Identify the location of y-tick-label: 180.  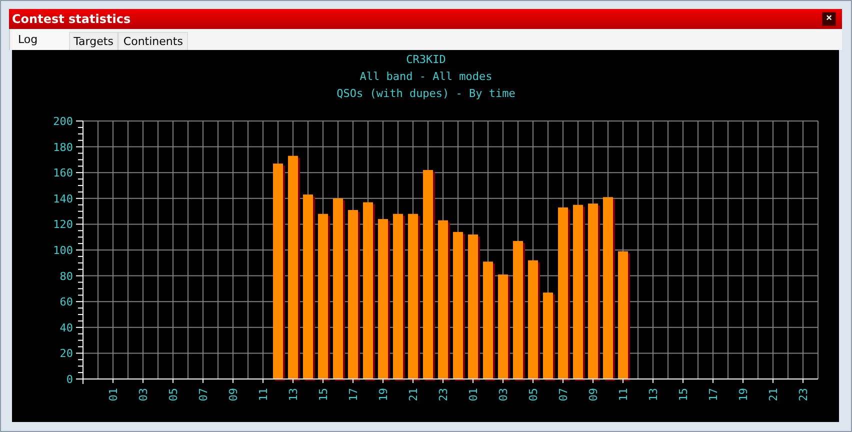
(63, 147).